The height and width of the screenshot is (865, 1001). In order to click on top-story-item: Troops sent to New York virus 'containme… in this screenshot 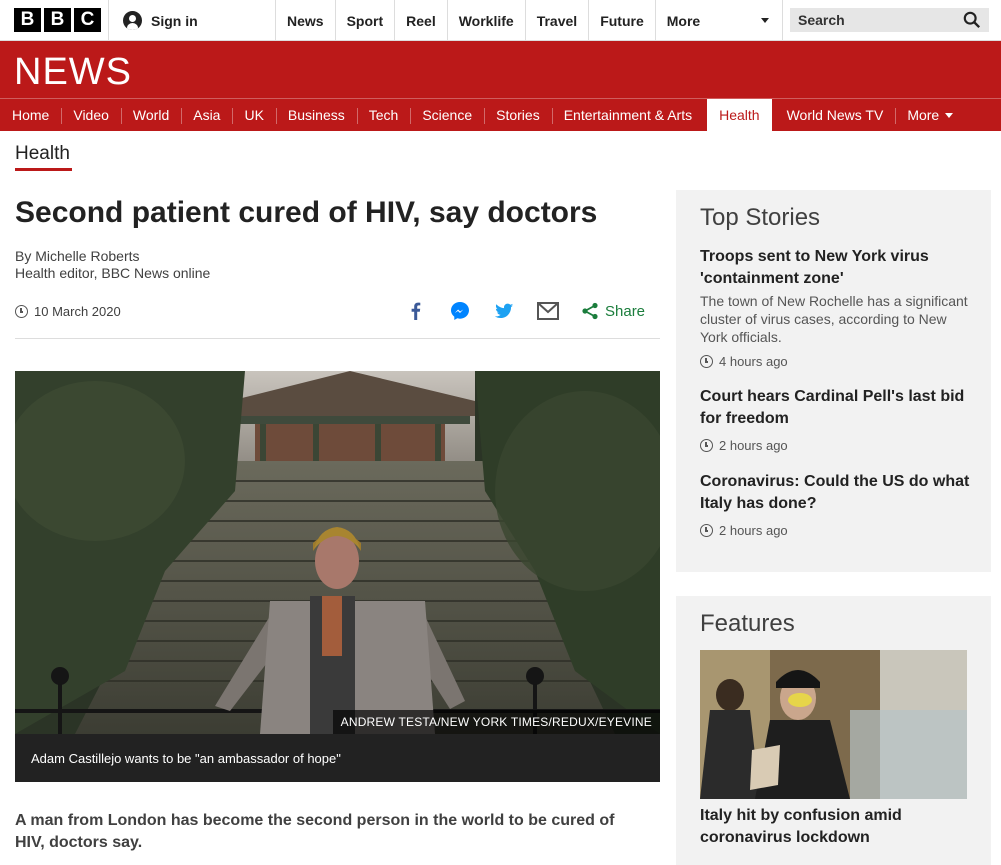, I will do `click(835, 307)`.